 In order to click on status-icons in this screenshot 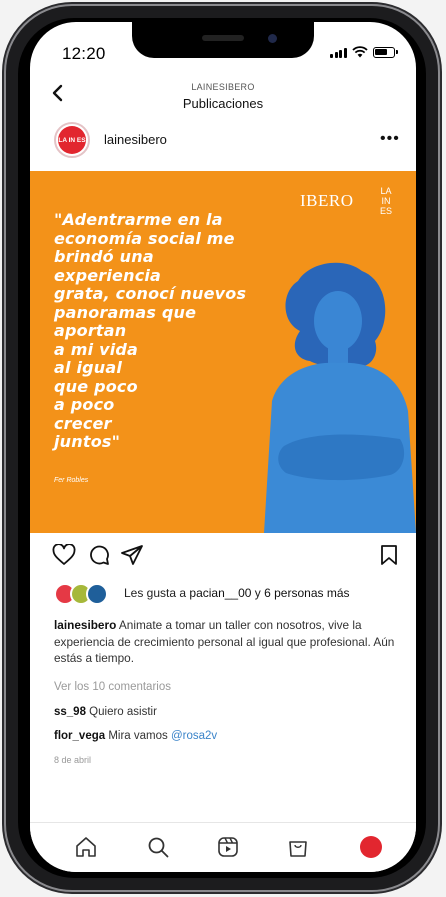, I will do `click(364, 52)`.